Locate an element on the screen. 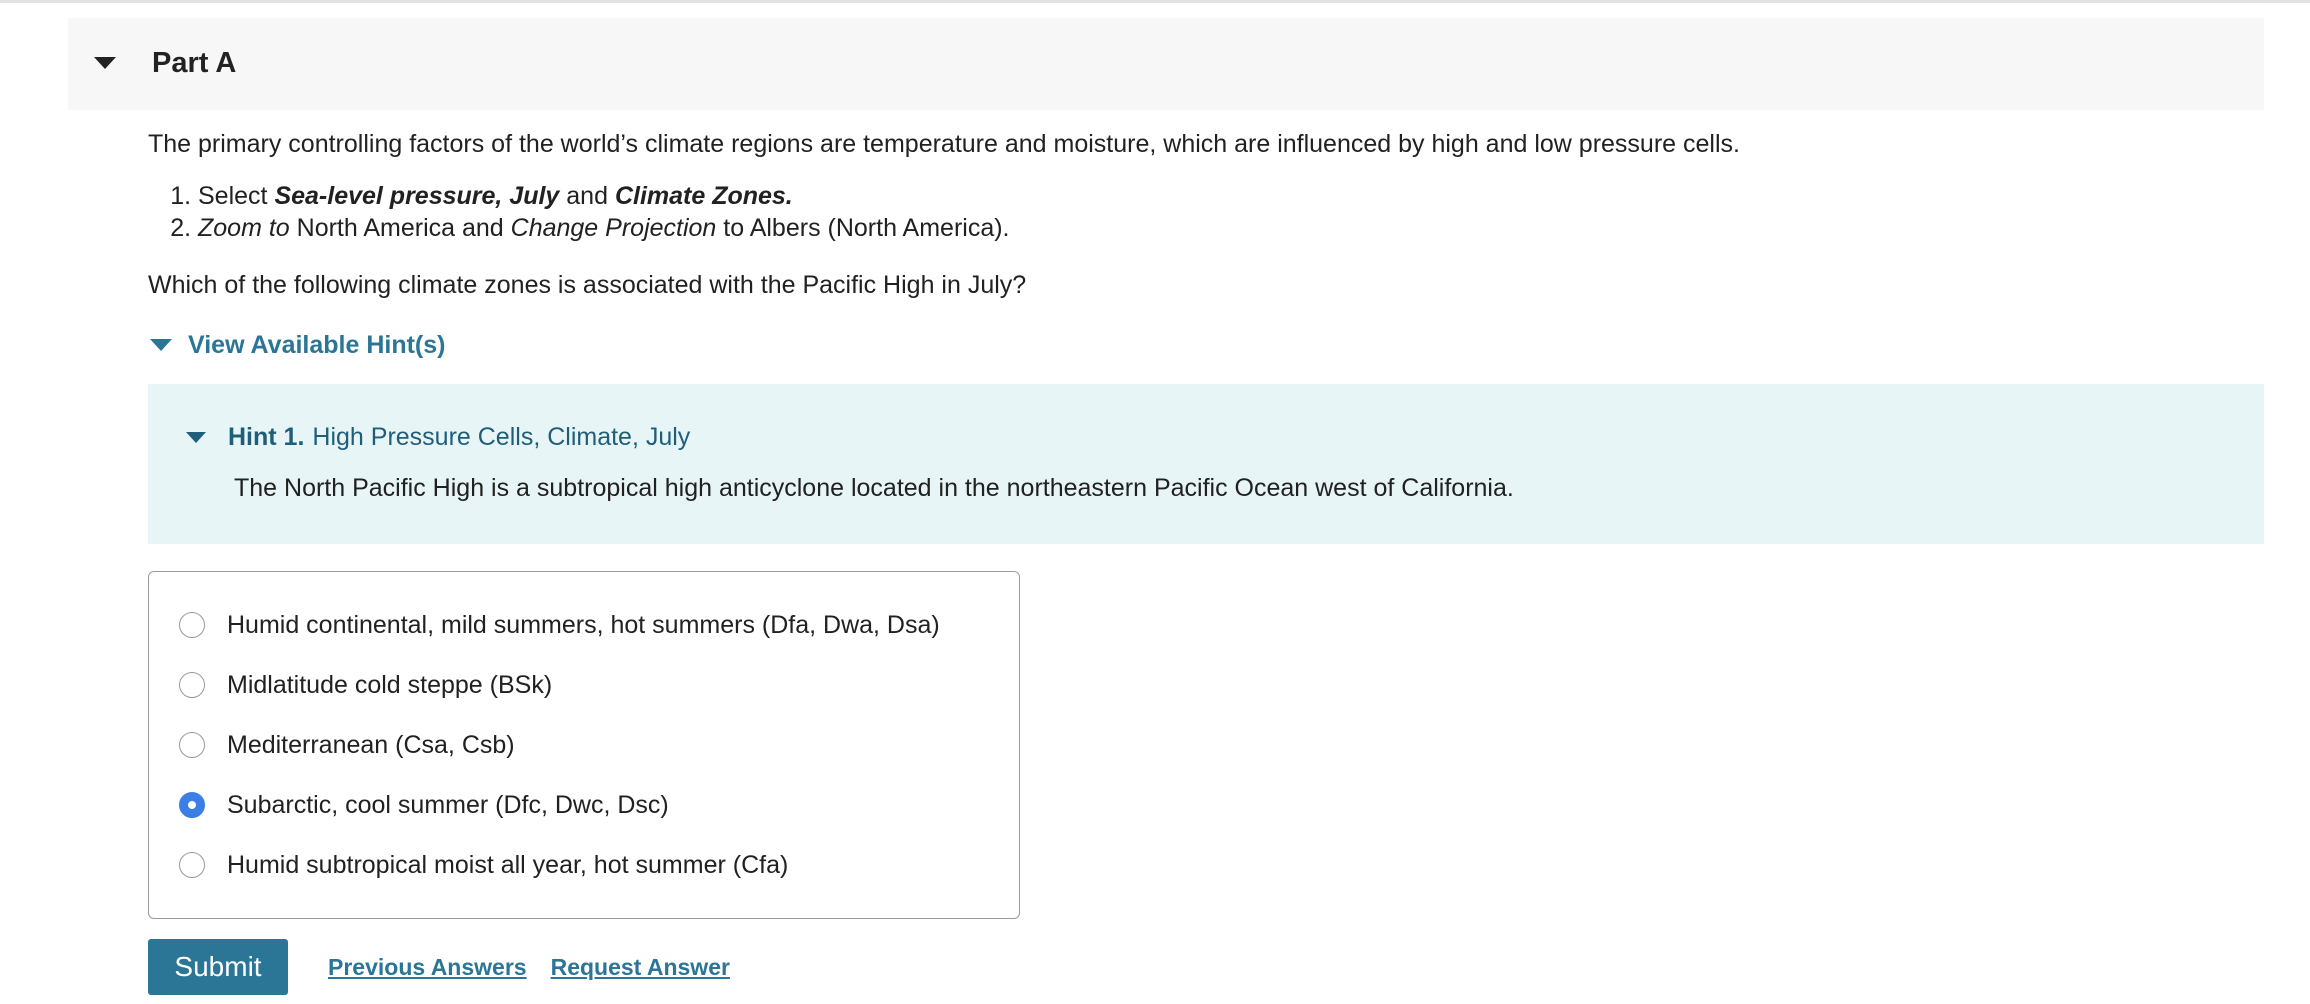 The image size is (2310, 1004). step-text: North America and is located at coordinates (400, 228).